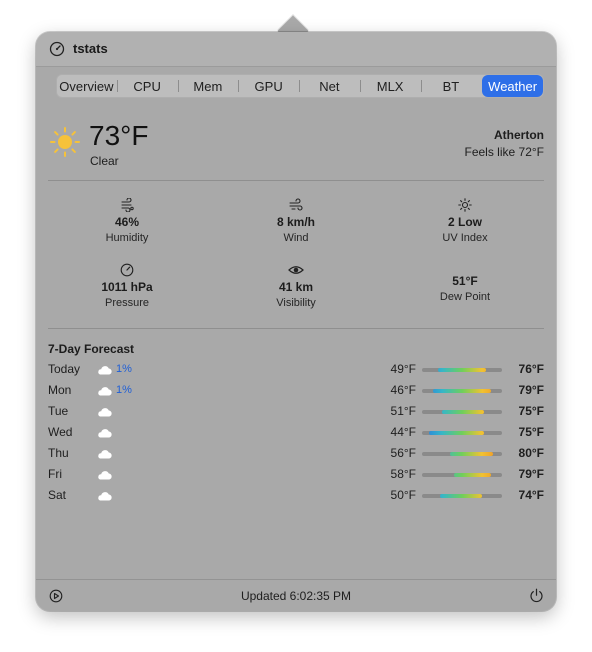 This screenshot has width=592, height=652. Describe the element at coordinates (519, 135) in the screenshot. I see `location-name: Atherton` at that location.